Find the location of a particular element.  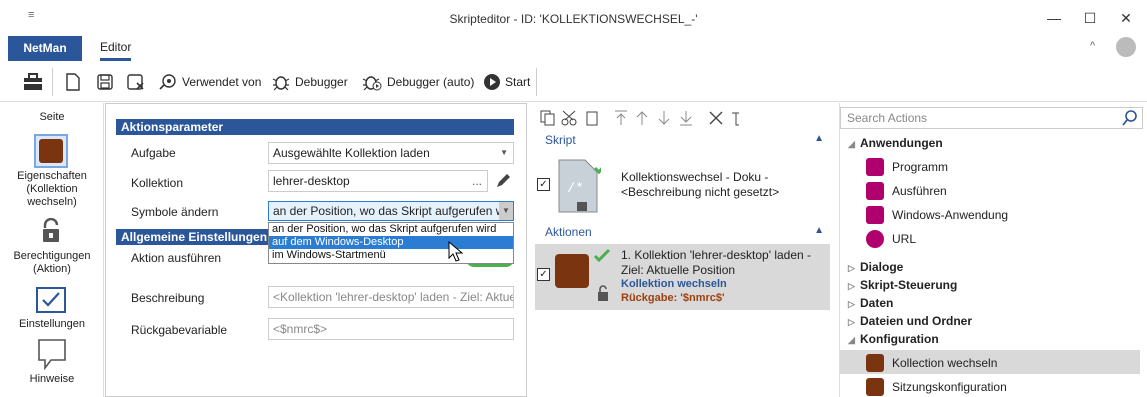

action-item-kollection-wechseln: Kollection wechseln is located at coordinates (931, 363).